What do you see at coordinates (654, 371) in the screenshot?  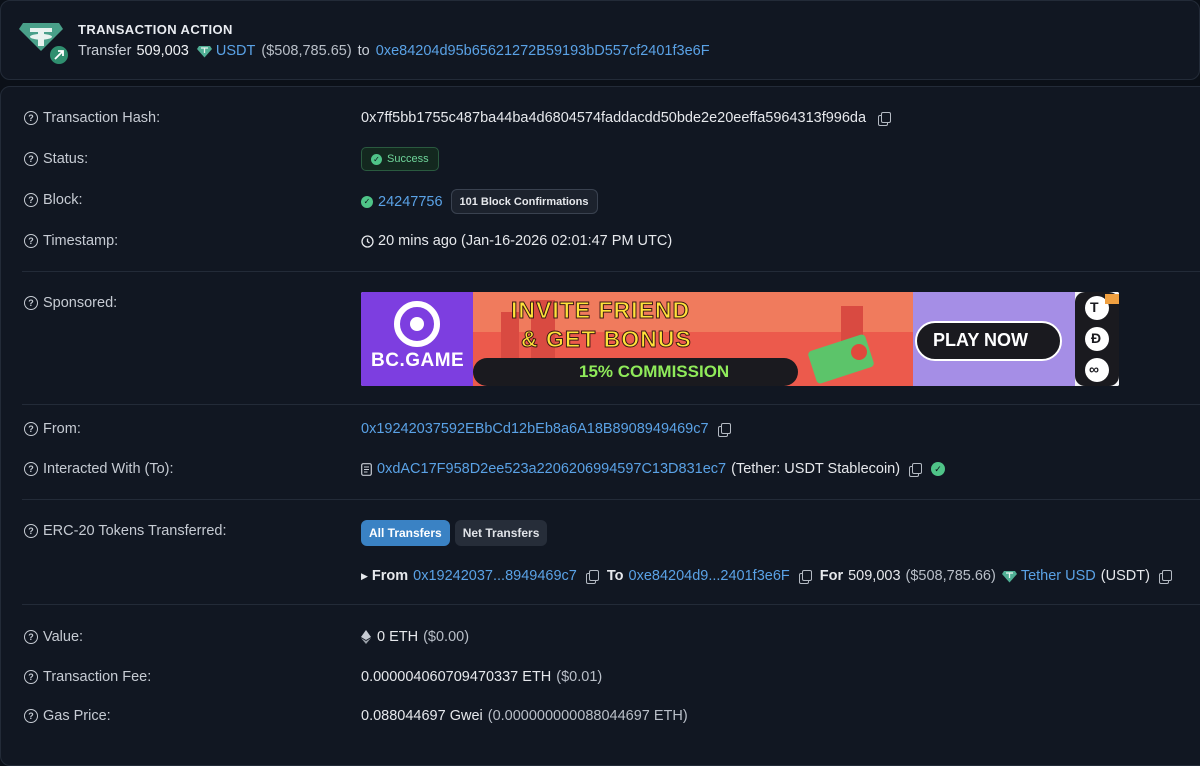 I see `ad-commission-text: 15% COMMISSION` at bounding box center [654, 371].